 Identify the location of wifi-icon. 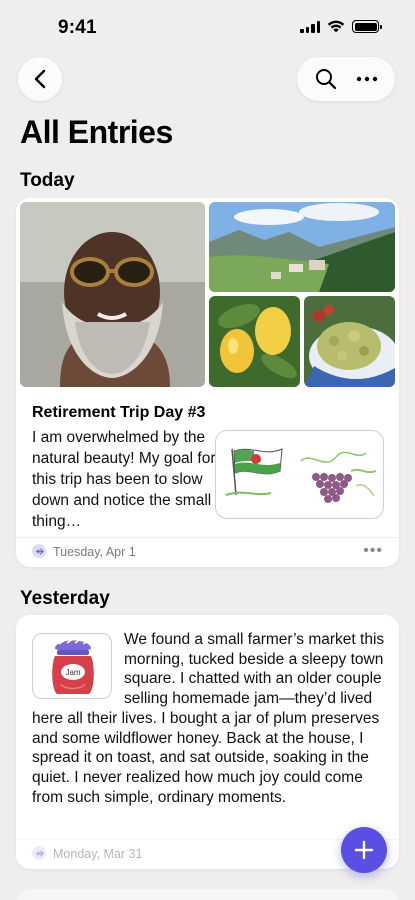
(336, 26).